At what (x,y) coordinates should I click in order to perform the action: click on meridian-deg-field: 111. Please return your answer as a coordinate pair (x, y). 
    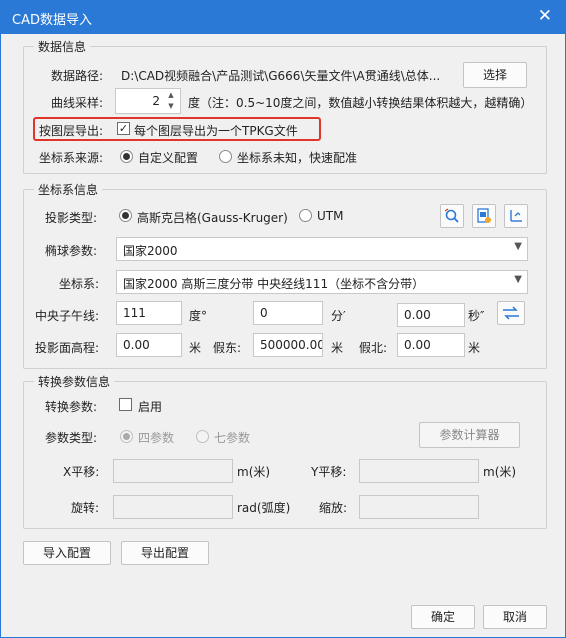
    Looking at the image, I should click on (149, 313).